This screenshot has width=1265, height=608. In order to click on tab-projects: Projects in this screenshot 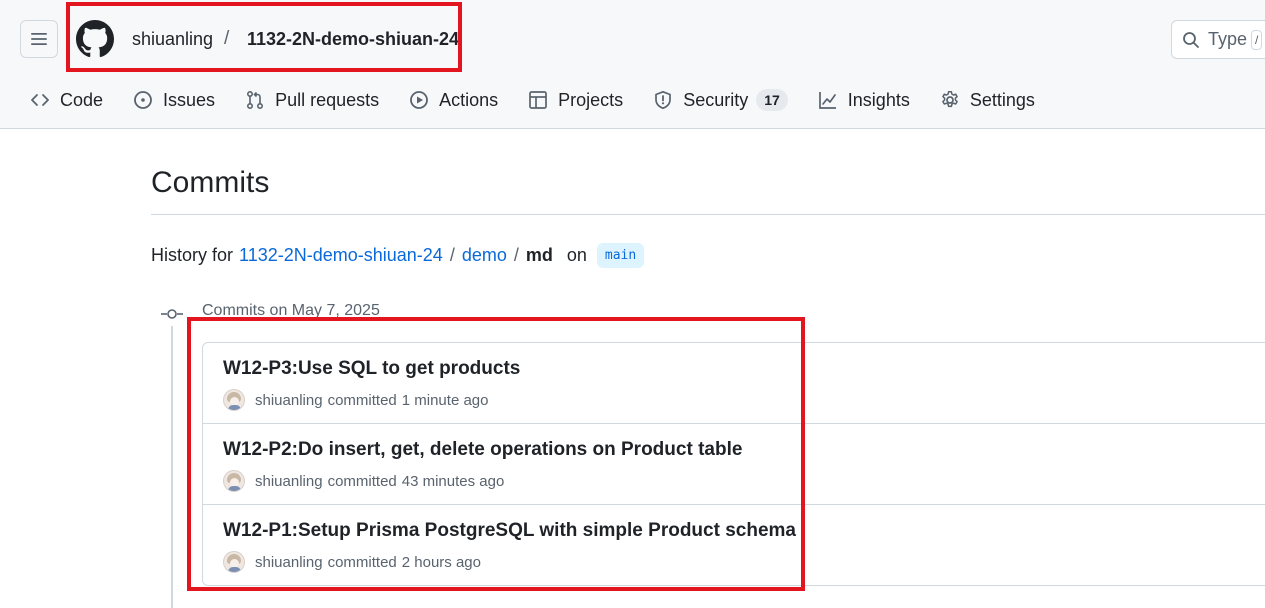, I will do `click(575, 100)`.